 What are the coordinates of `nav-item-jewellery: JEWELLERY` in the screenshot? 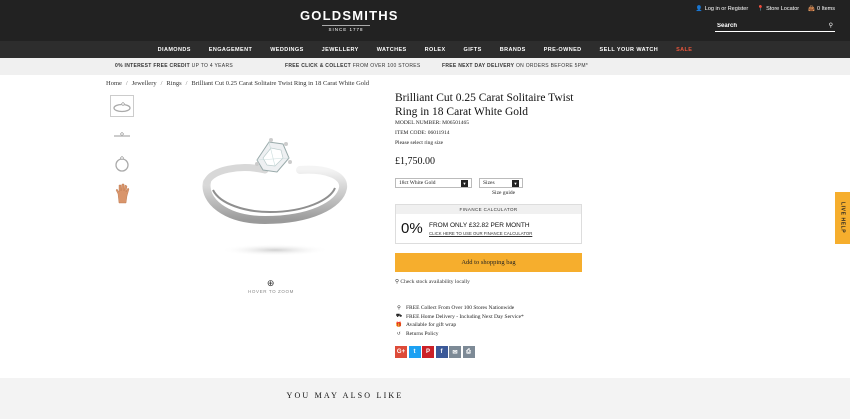 It's located at (340, 50).